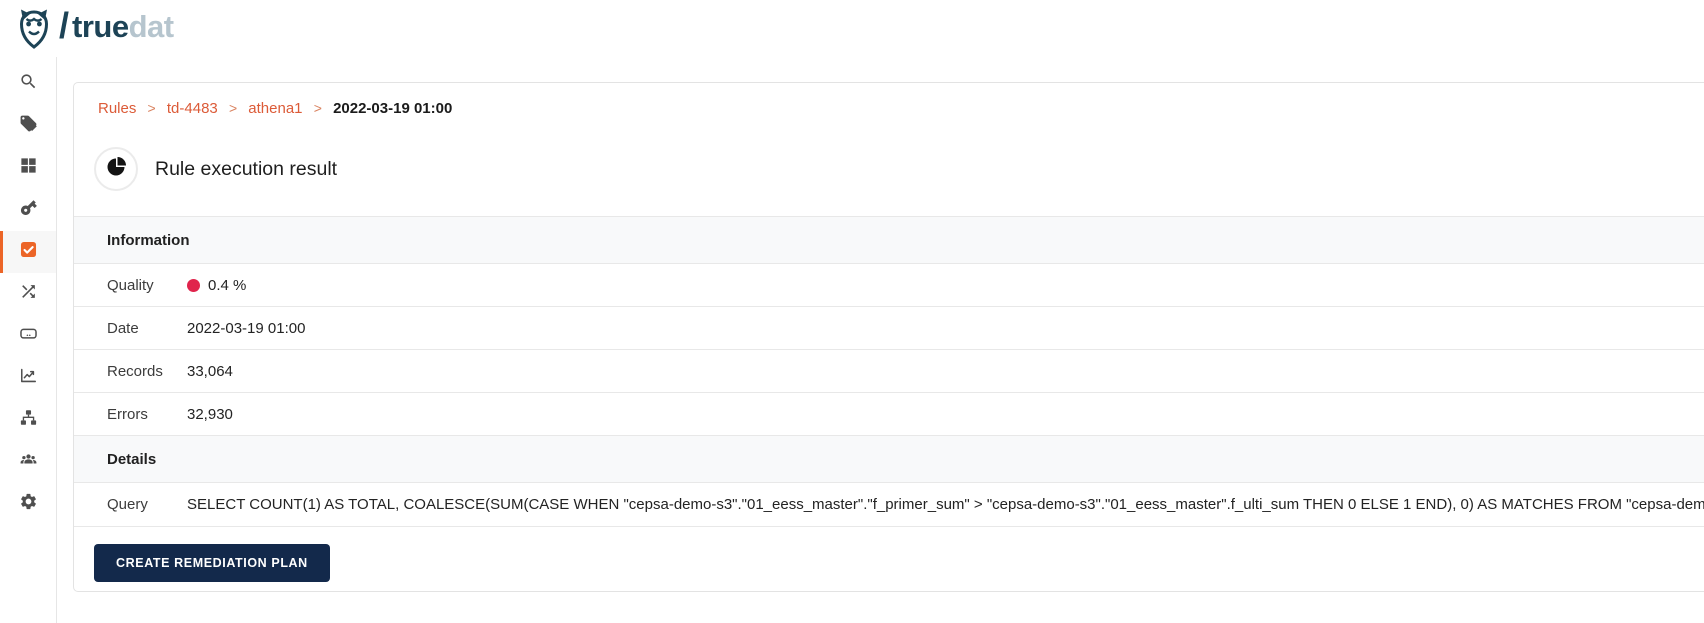 The image size is (1704, 623). I want to click on gear-icon, so click(28, 504).